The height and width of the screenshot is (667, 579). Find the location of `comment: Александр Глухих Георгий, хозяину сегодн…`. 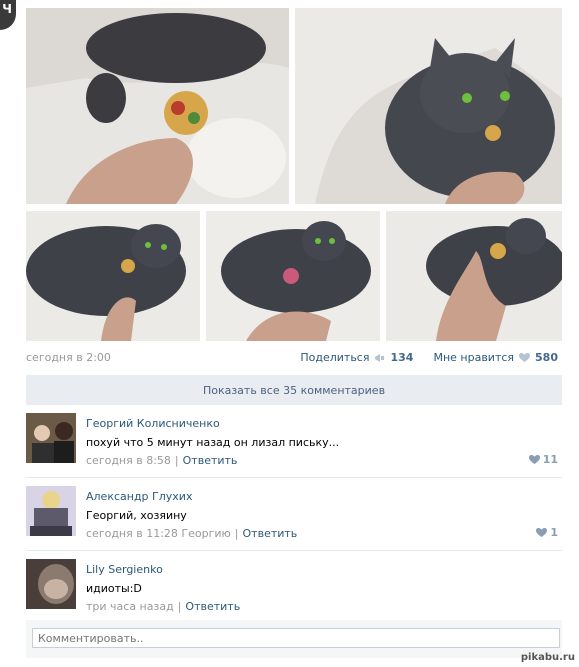

comment: Александр Глухих Георгий, хозяину сегодн… is located at coordinates (294, 514).